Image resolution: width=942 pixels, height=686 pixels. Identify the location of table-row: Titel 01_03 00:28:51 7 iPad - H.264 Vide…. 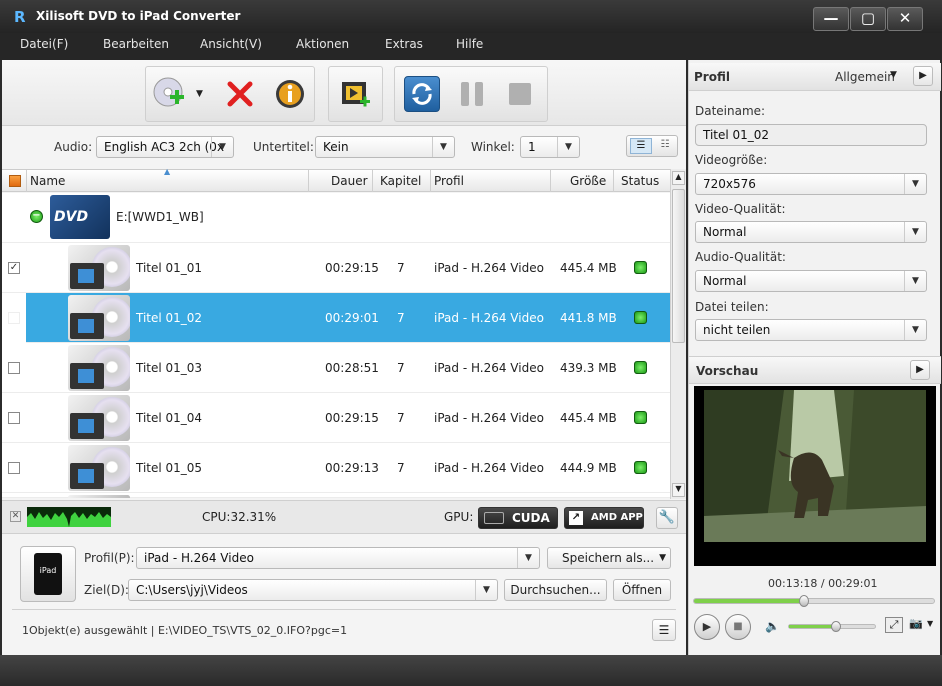
(336, 368).